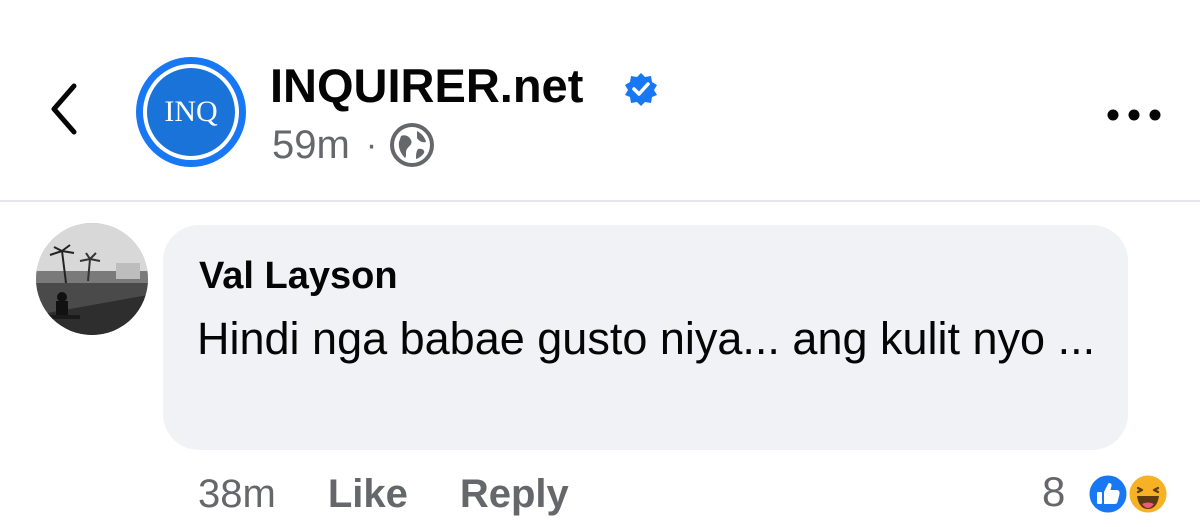 The height and width of the screenshot is (527, 1200). I want to click on more-horizontal-icon, so click(1134, 115).